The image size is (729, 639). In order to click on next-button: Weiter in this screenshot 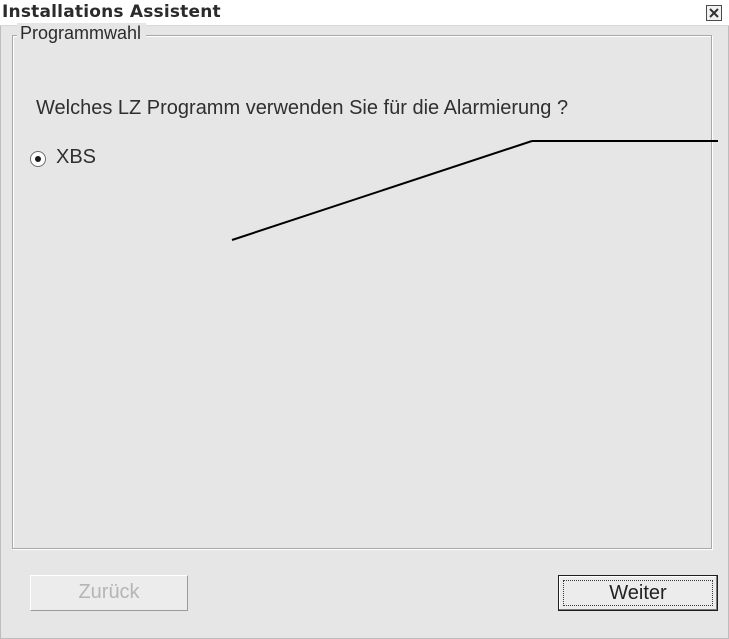, I will do `click(638, 593)`.